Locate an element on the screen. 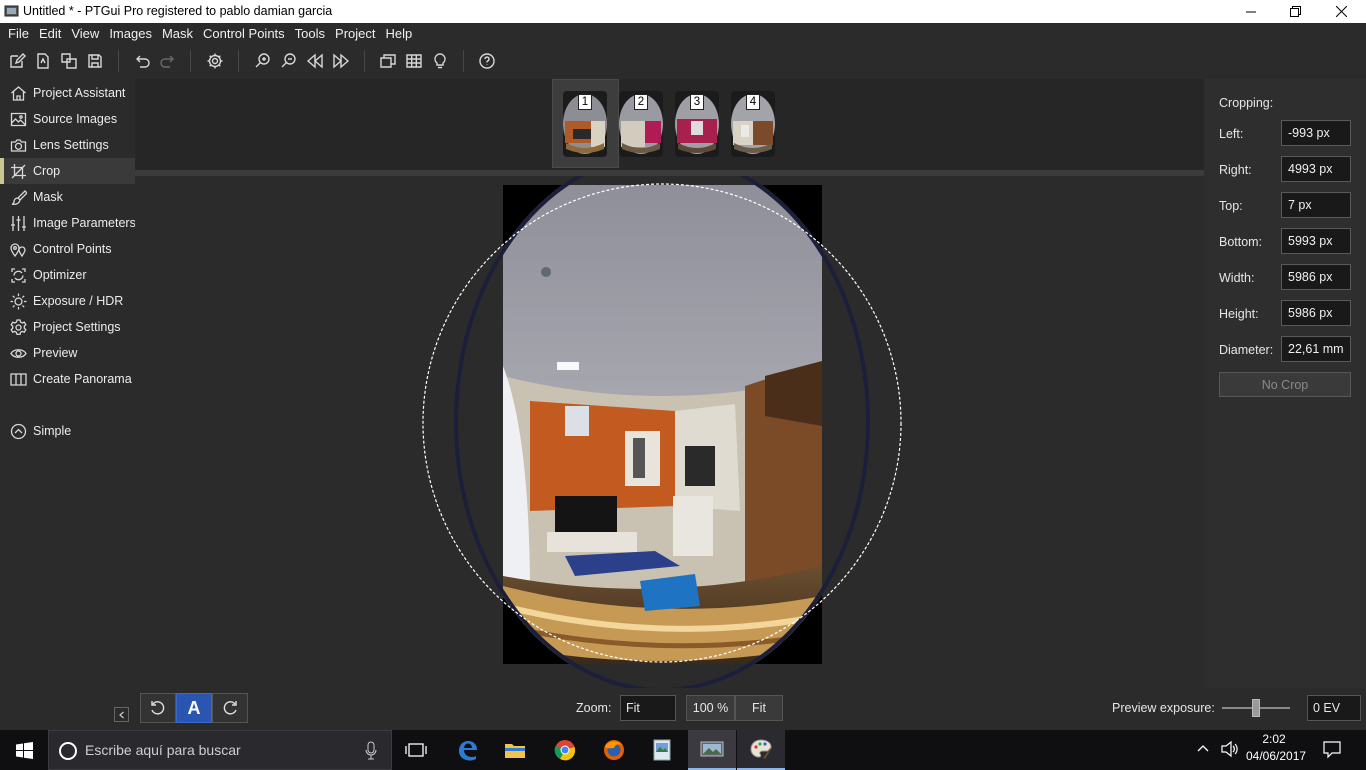 The width and height of the screenshot is (1366, 770). paint-taskbar-button is located at coordinates (761, 750).